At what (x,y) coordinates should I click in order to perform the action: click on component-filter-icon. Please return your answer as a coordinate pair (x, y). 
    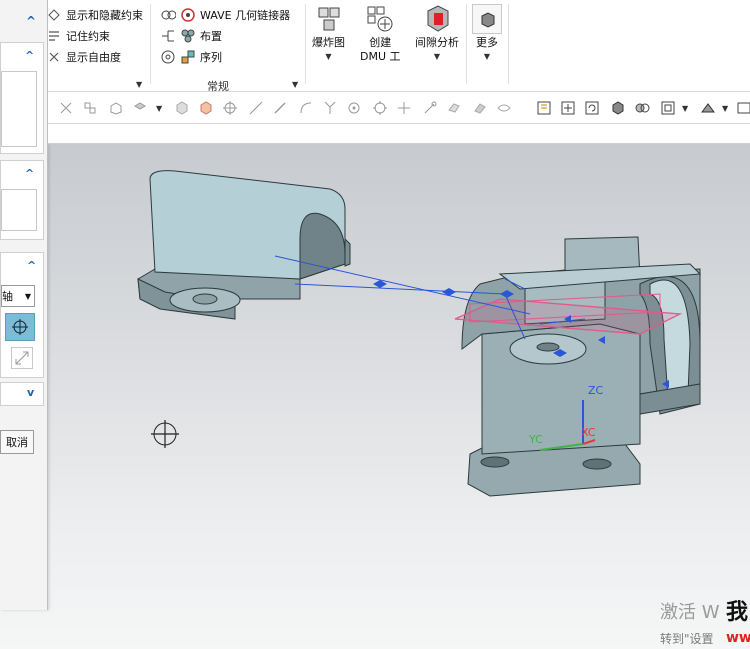
    Looking at the image, I should click on (90, 108).